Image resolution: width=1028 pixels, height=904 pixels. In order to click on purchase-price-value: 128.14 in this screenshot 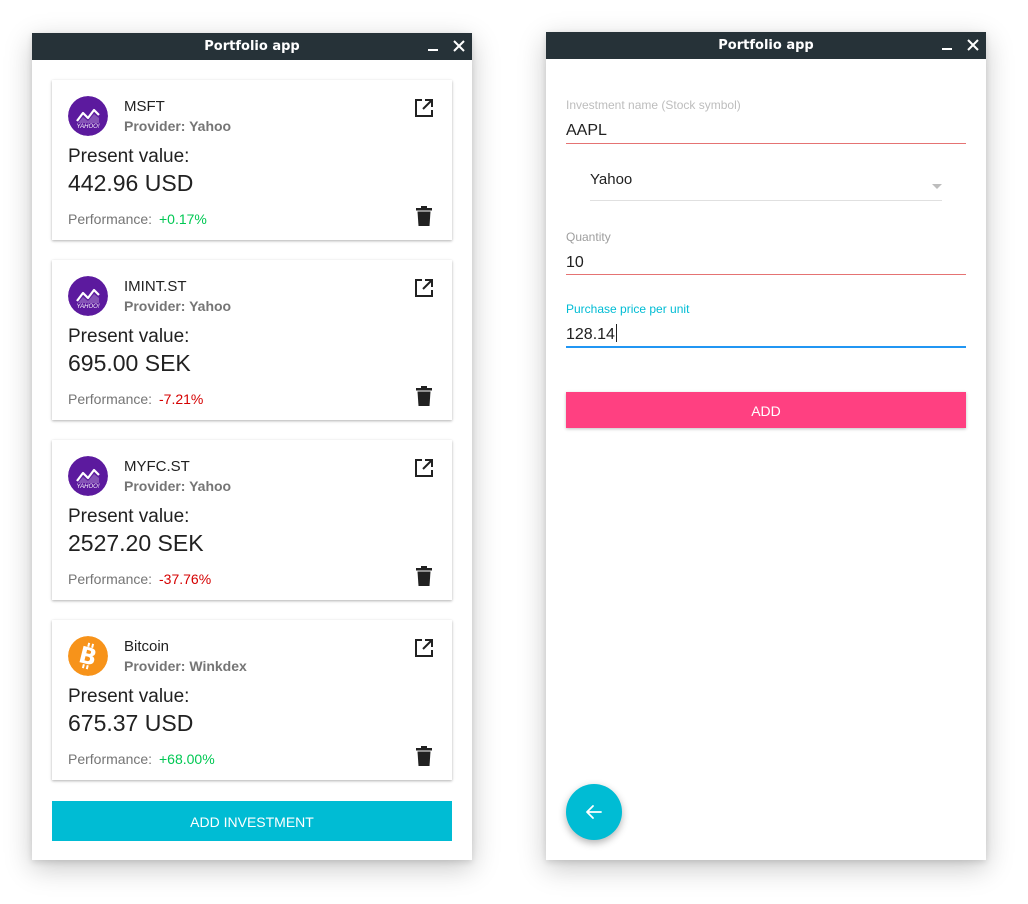, I will do `click(590, 334)`.